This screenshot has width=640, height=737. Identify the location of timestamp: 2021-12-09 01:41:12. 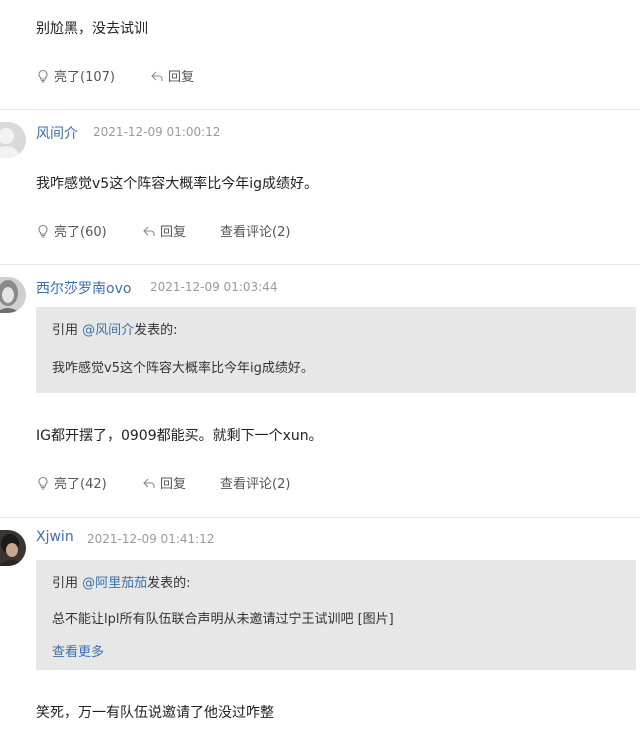
(151, 539).